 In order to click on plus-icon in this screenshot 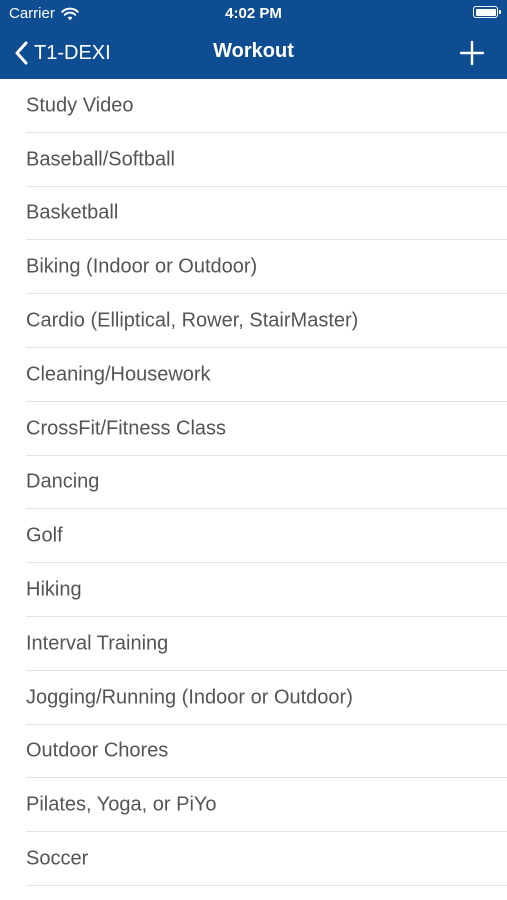, I will do `click(472, 53)`.